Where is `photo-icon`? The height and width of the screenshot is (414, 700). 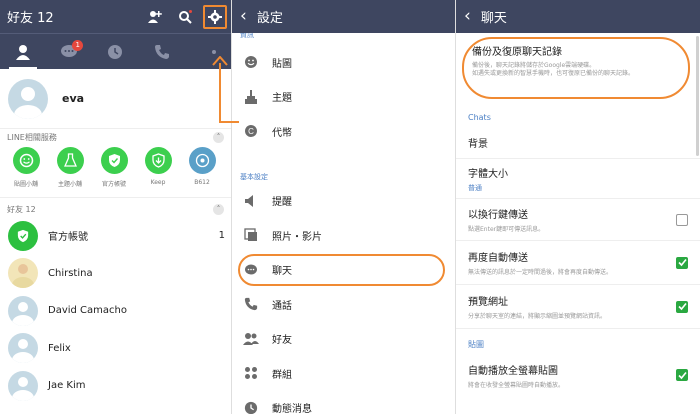 photo-icon is located at coordinates (251, 235).